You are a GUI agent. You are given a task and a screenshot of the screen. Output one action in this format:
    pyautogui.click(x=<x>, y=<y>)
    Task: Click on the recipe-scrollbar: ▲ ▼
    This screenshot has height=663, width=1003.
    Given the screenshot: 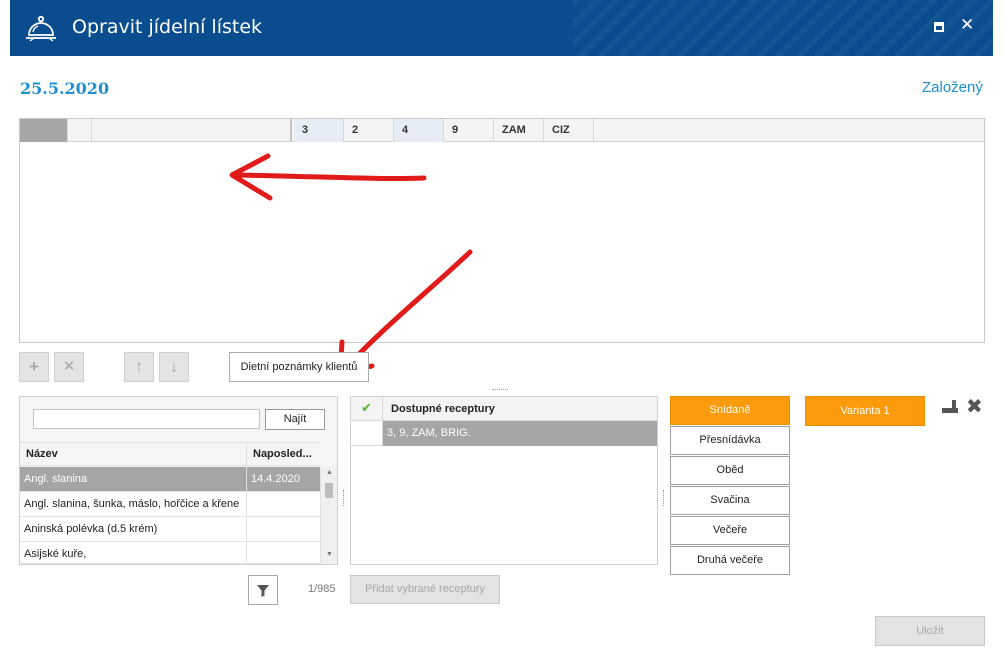 What is the action you would take?
    pyautogui.click(x=328, y=515)
    